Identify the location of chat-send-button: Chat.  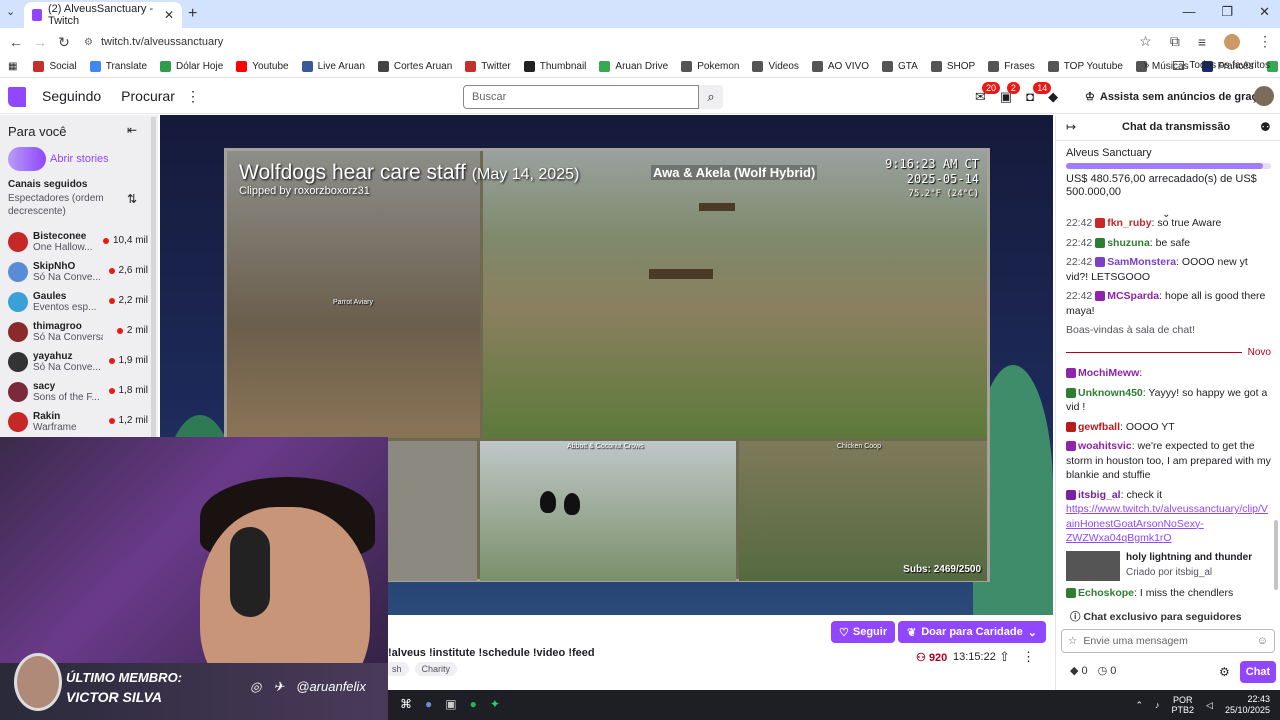
(1258, 672).